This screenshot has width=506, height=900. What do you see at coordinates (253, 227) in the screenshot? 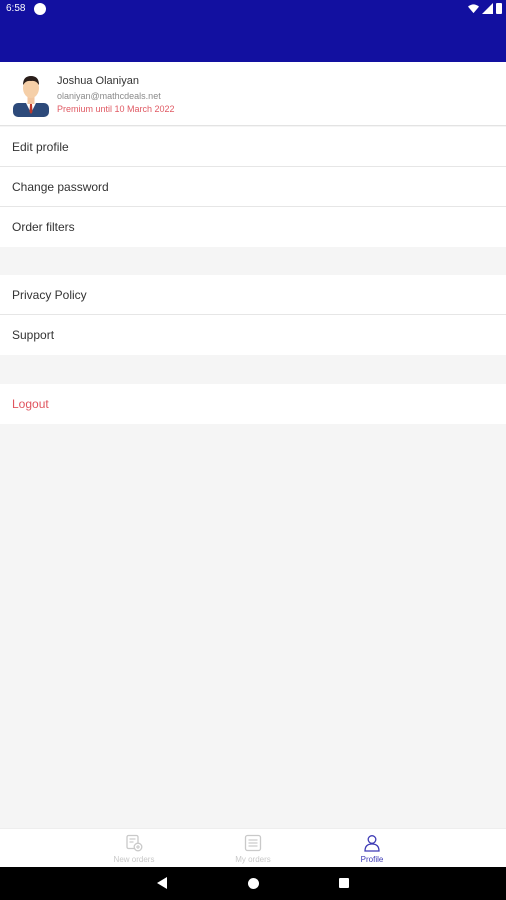
I see `order-filters-item: Order filters` at bounding box center [253, 227].